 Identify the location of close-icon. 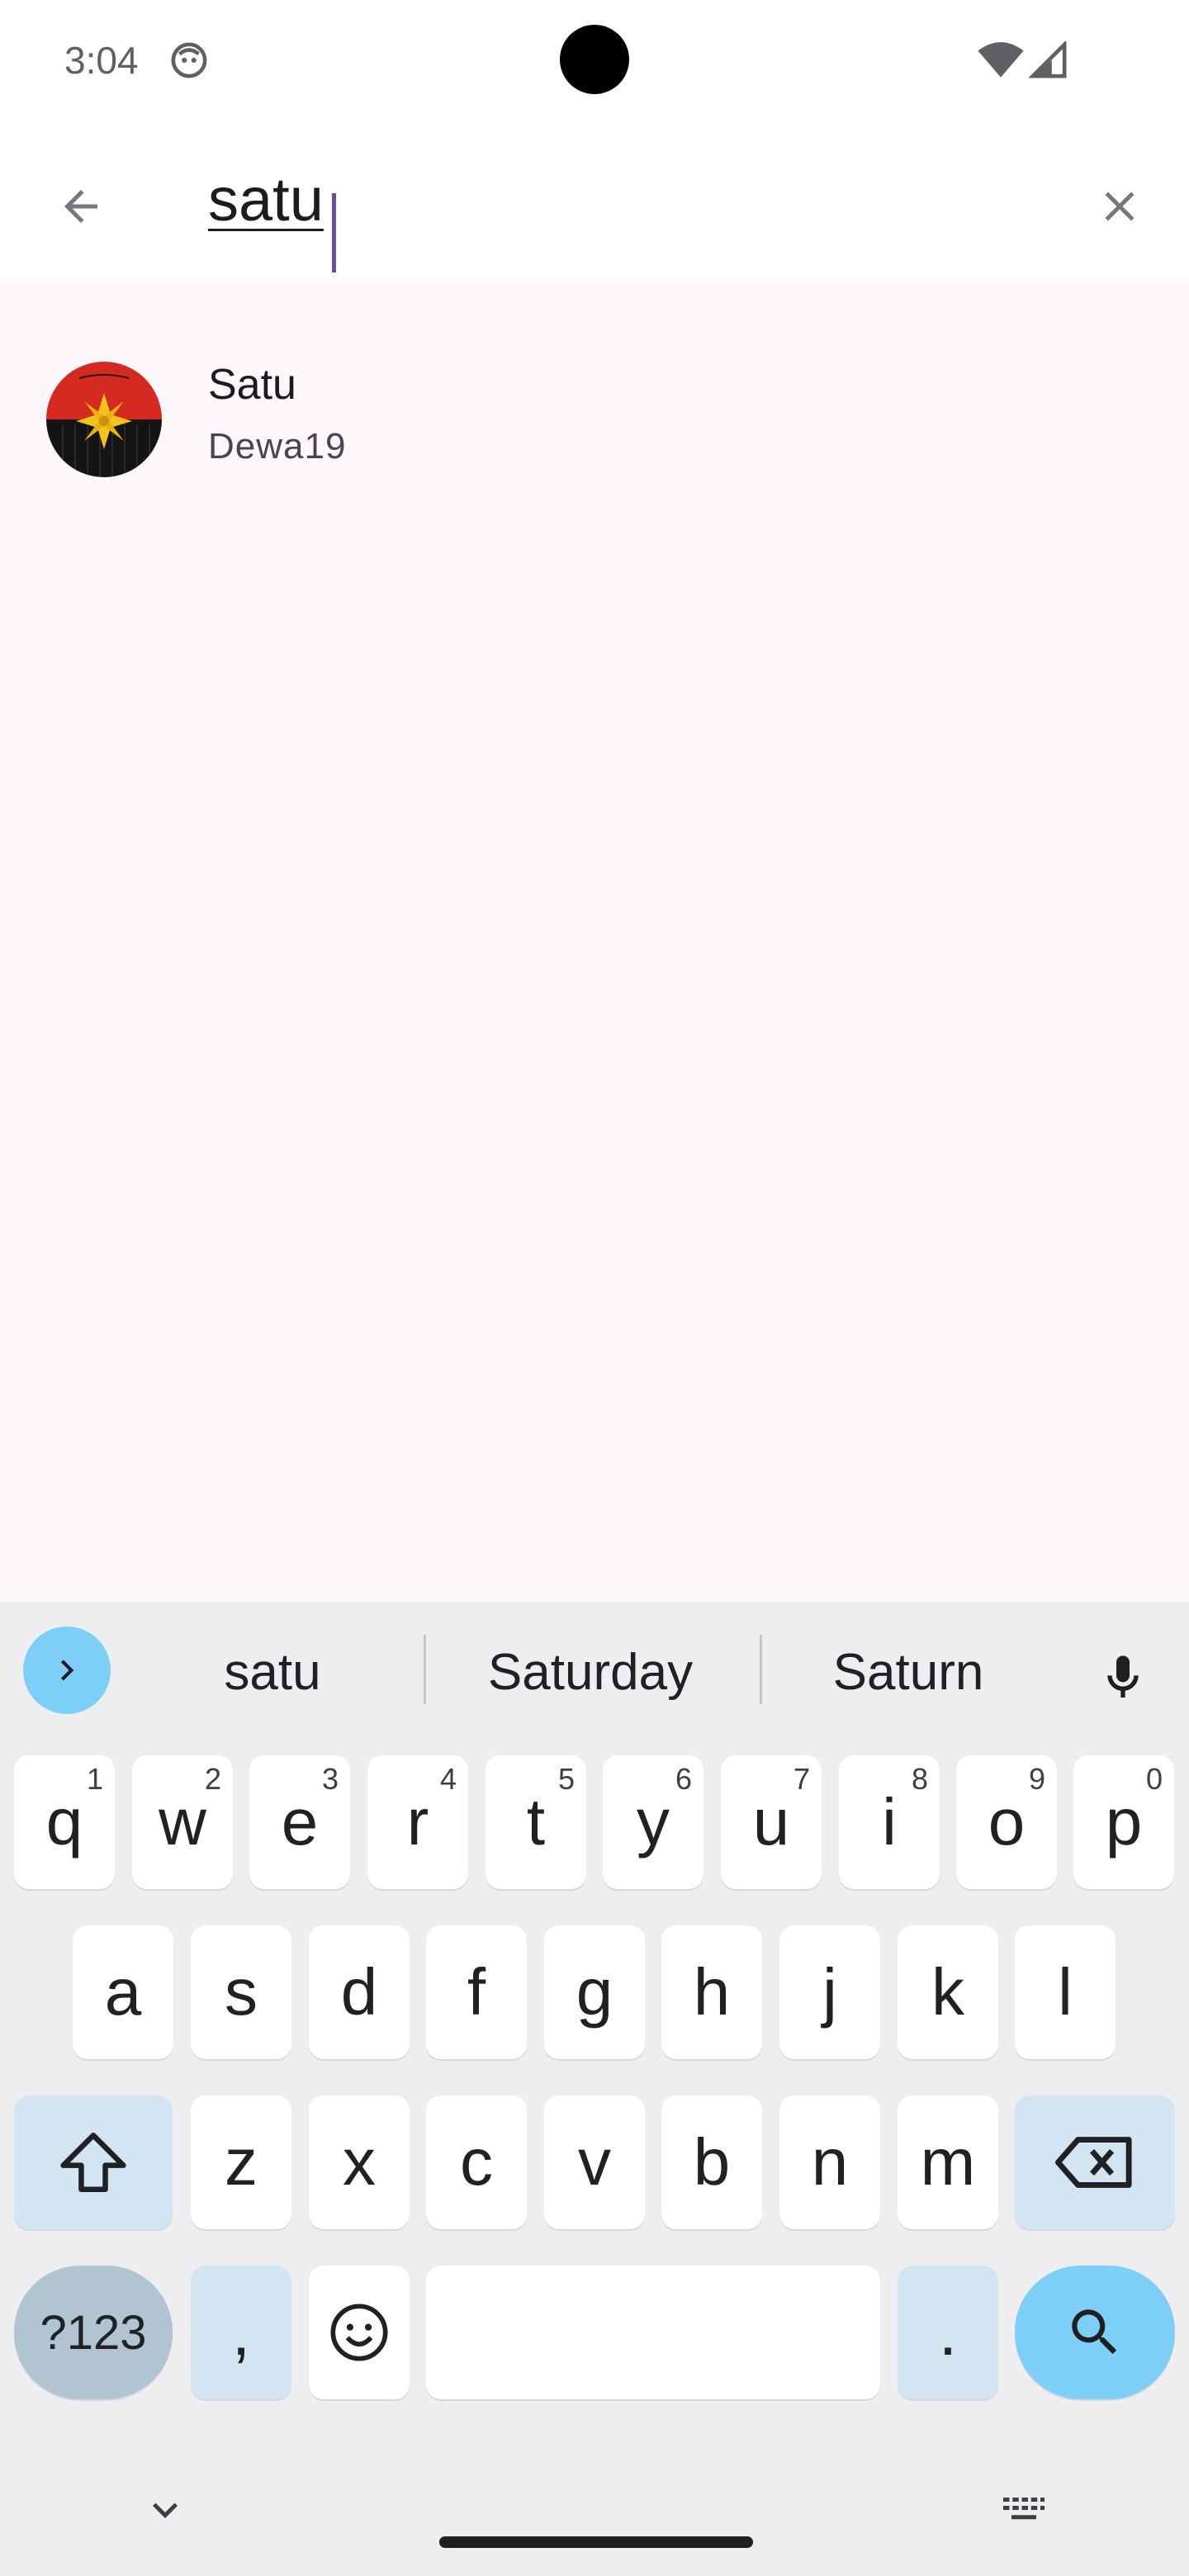
(1120, 206).